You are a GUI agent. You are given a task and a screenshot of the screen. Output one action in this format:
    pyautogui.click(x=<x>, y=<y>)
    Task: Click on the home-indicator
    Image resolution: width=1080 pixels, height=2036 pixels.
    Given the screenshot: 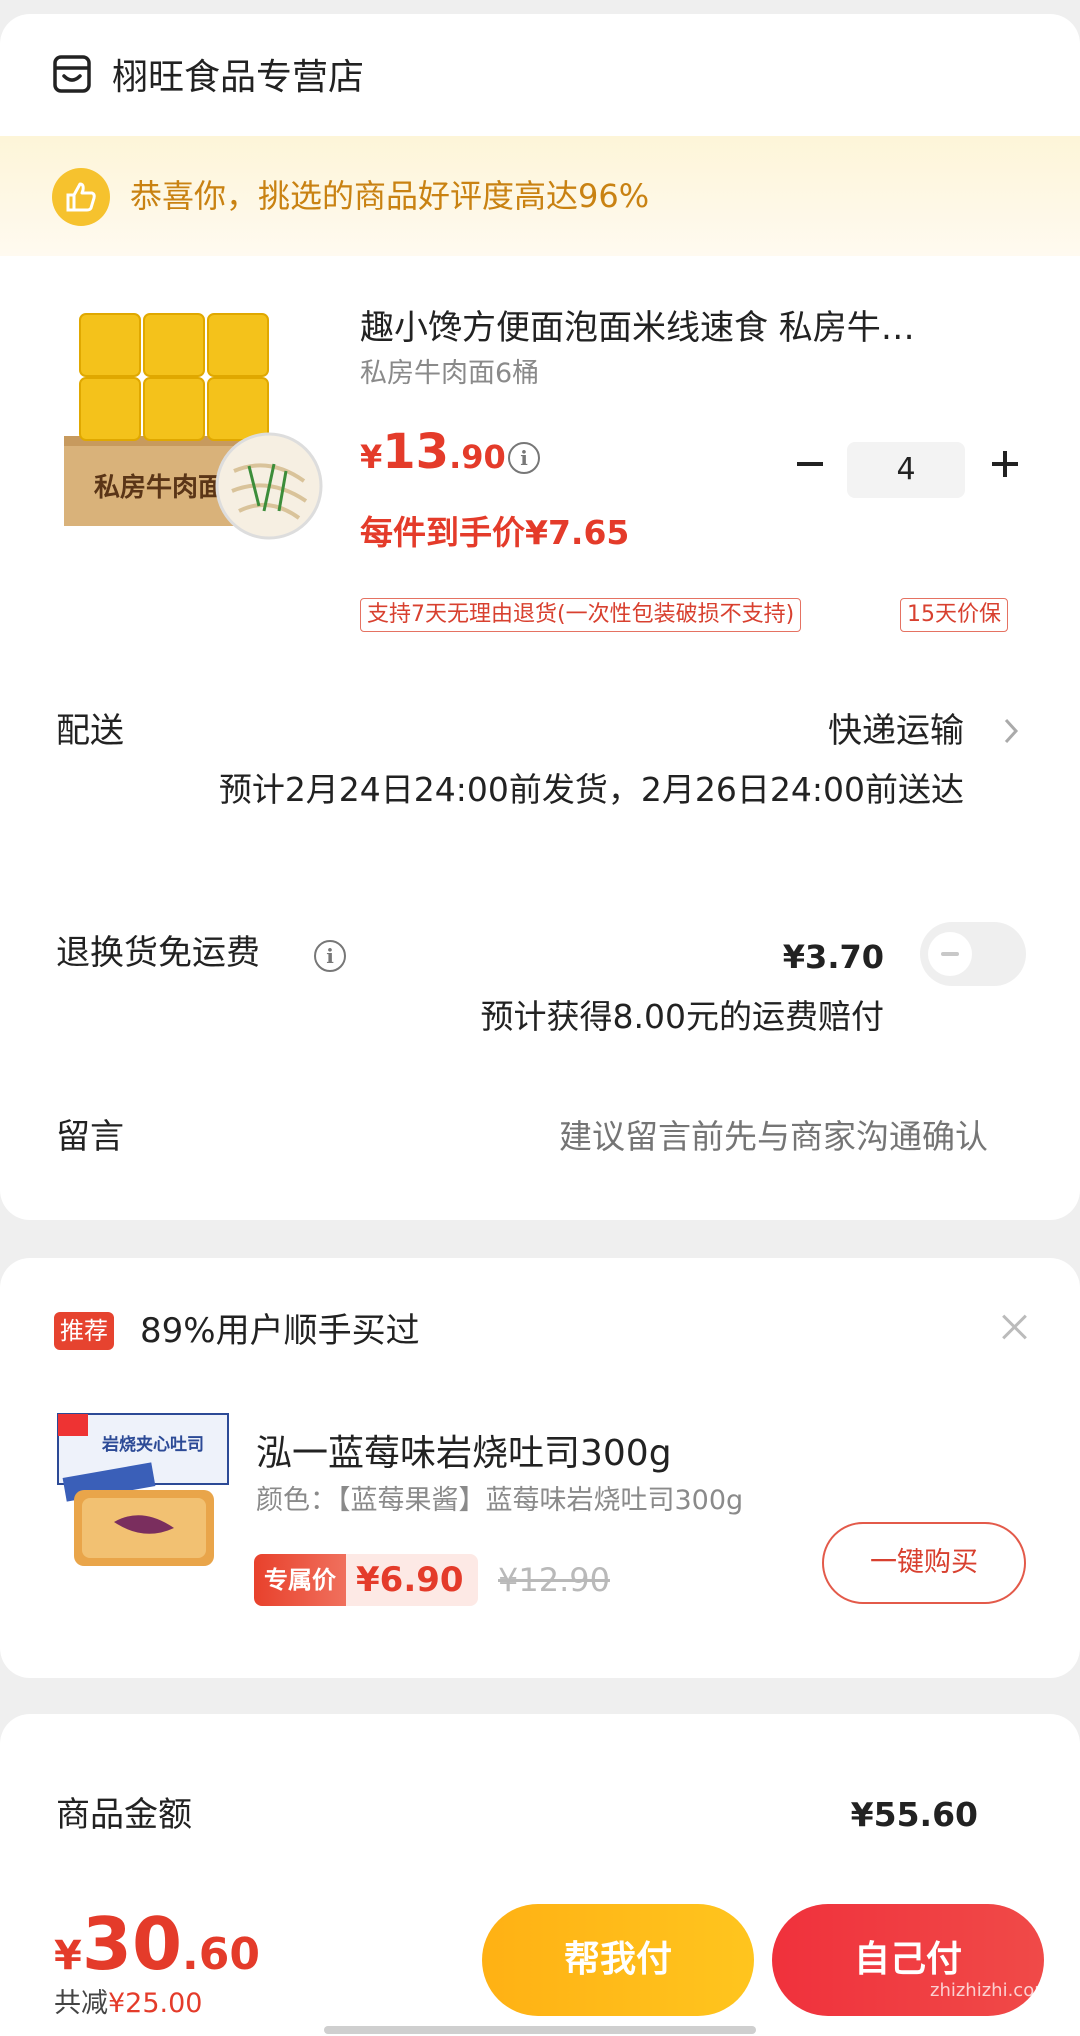 What is the action you would take?
    pyautogui.click(x=540, y=2030)
    